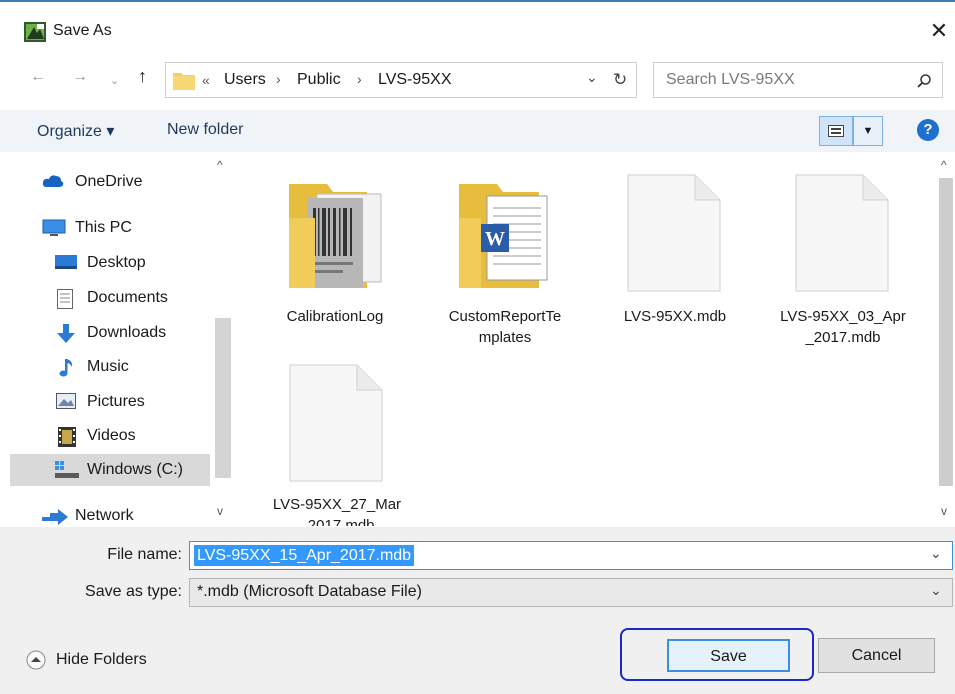 The image size is (955, 694). I want to click on crumb-current: LVS-95XX, so click(415, 80).